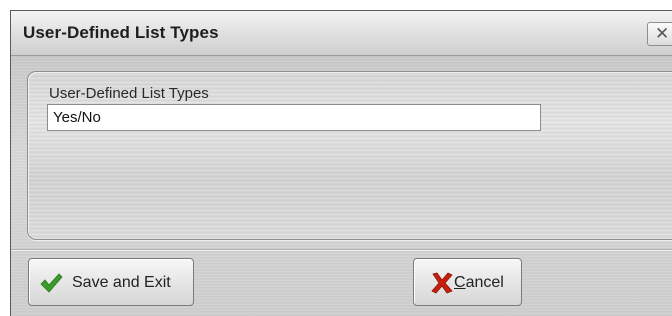 The image size is (672, 316). I want to click on cancel-label: Cancel, so click(479, 283).